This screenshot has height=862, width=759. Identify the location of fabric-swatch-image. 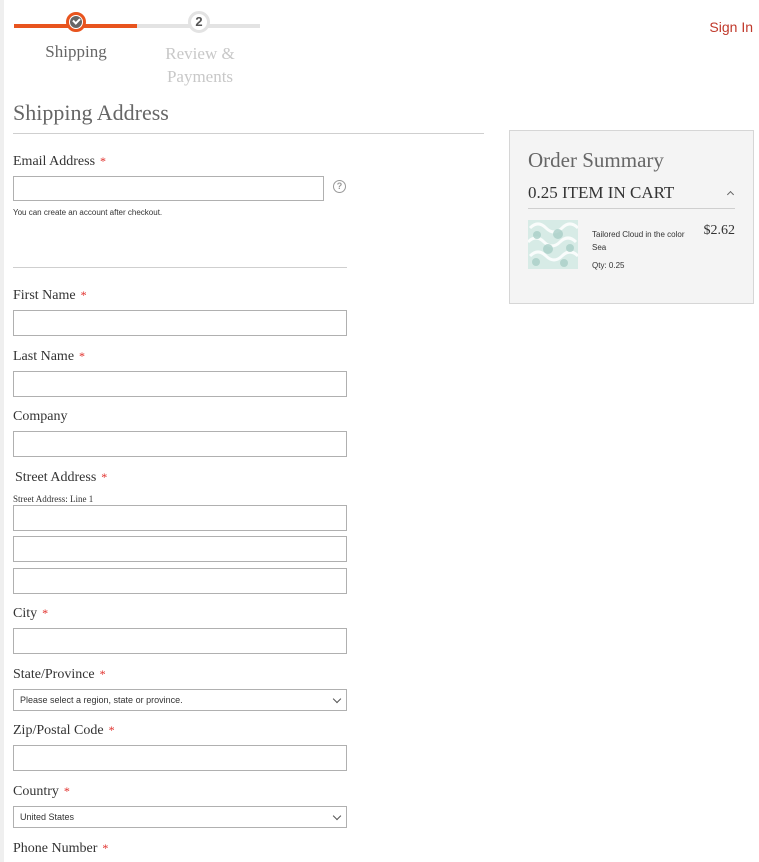
(553, 244).